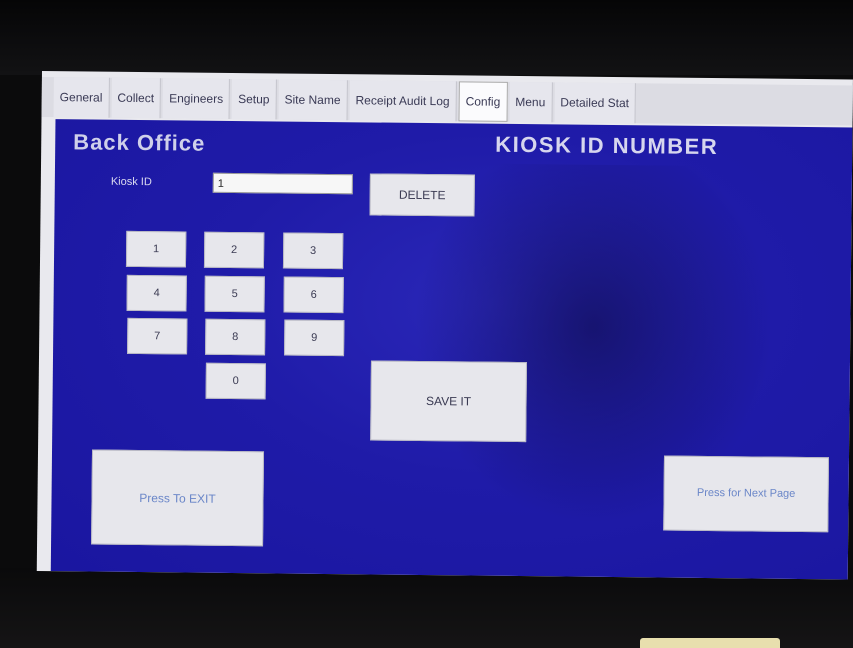 This screenshot has height=648, width=853. Describe the element at coordinates (531, 102) in the screenshot. I see `tab-menu: Menu` at that location.